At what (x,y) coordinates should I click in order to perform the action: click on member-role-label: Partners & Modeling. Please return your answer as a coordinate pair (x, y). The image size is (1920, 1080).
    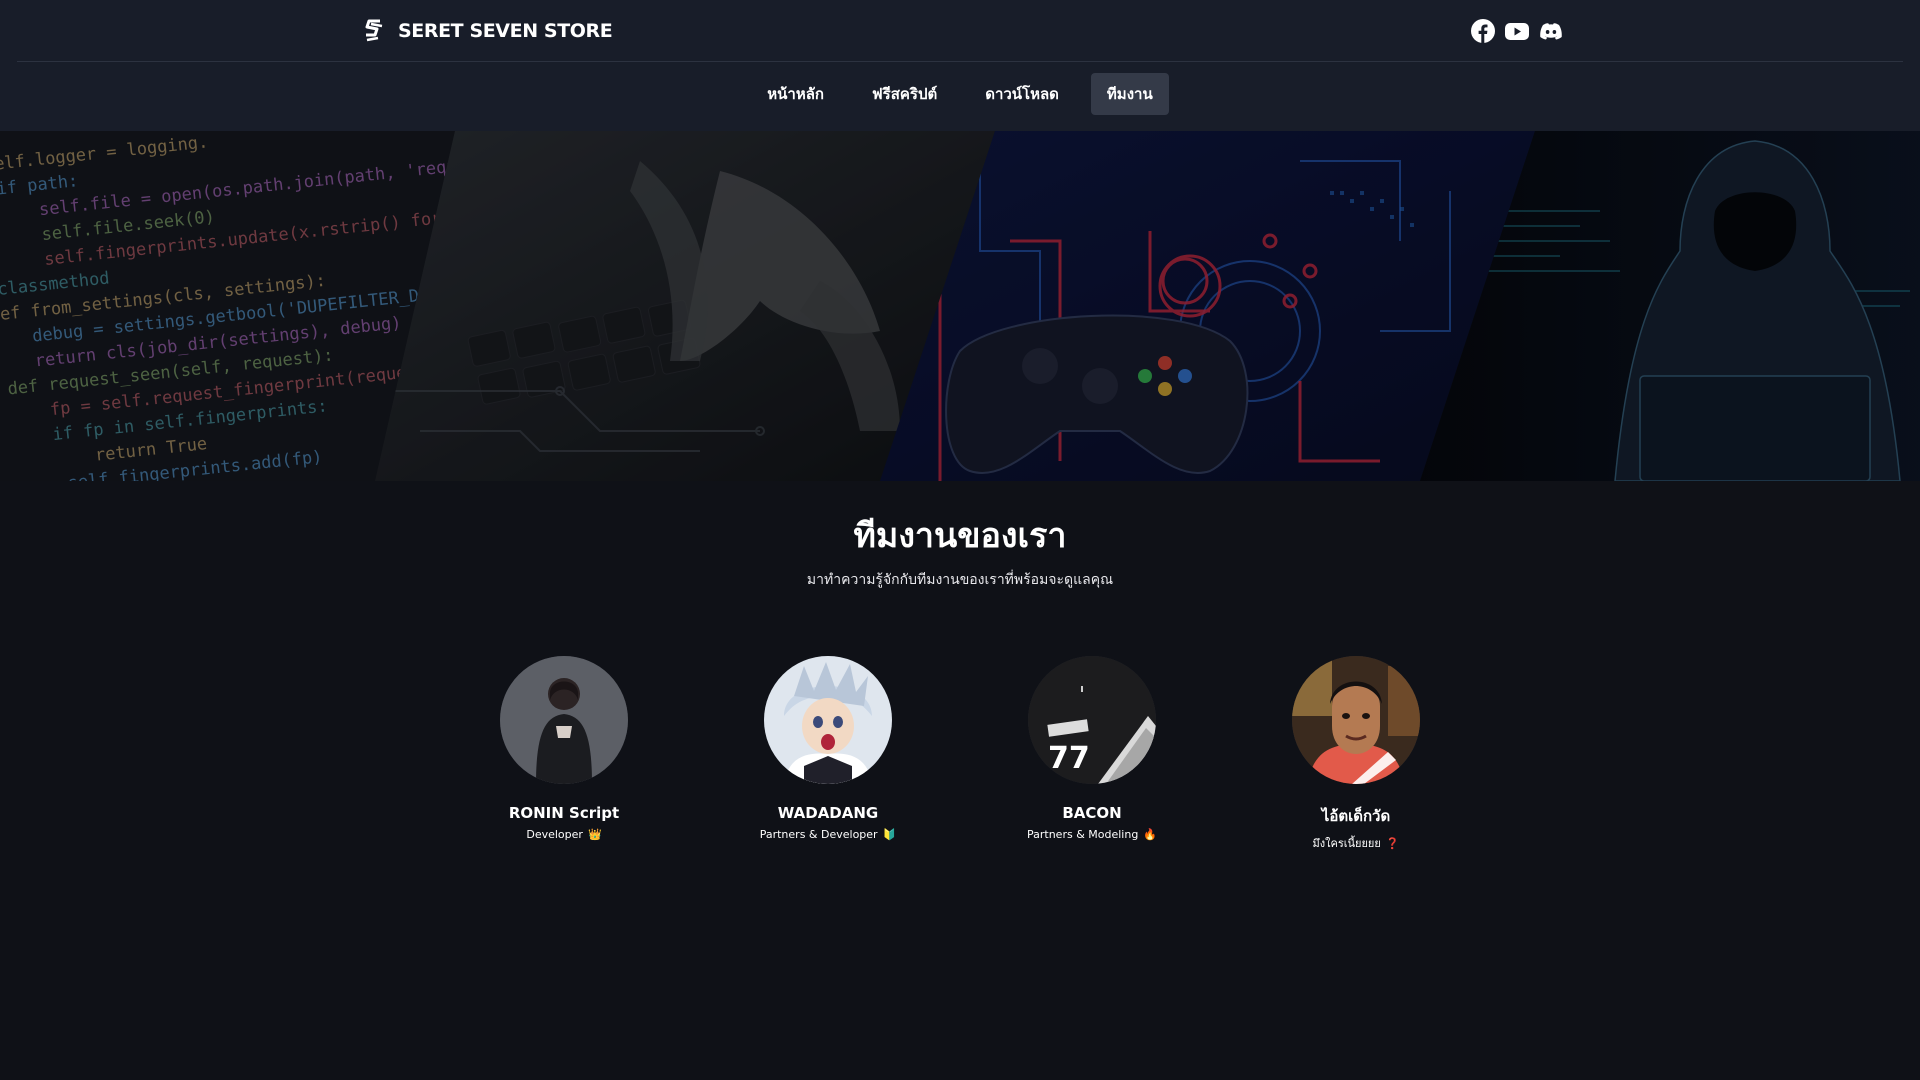
    Looking at the image, I should click on (1082, 834).